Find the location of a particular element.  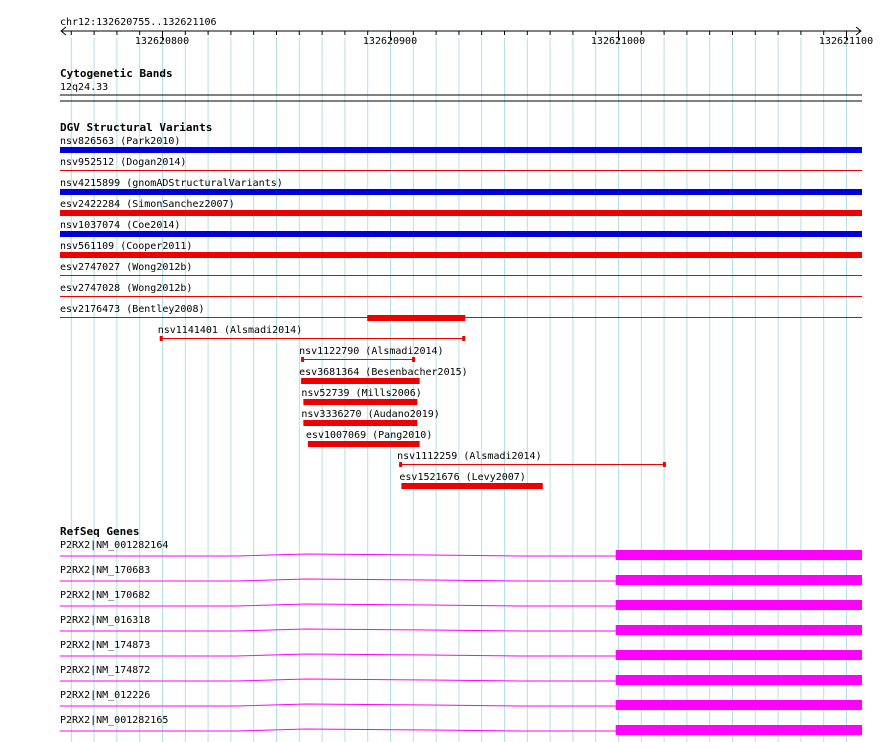

dgv-variant-label: esv2422284 (SimonSanchez2007) is located at coordinates (147, 204).